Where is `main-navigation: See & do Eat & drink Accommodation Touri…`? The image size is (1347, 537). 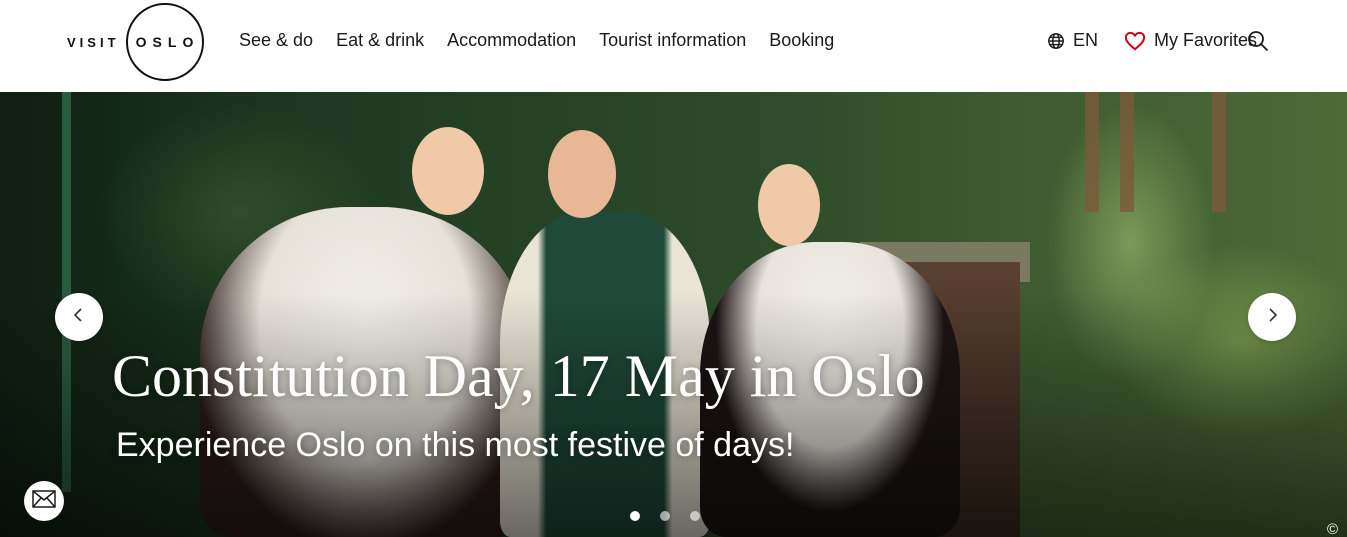
main-navigation: See & do Eat & drink Accommodation Touri… is located at coordinates (536, 40).